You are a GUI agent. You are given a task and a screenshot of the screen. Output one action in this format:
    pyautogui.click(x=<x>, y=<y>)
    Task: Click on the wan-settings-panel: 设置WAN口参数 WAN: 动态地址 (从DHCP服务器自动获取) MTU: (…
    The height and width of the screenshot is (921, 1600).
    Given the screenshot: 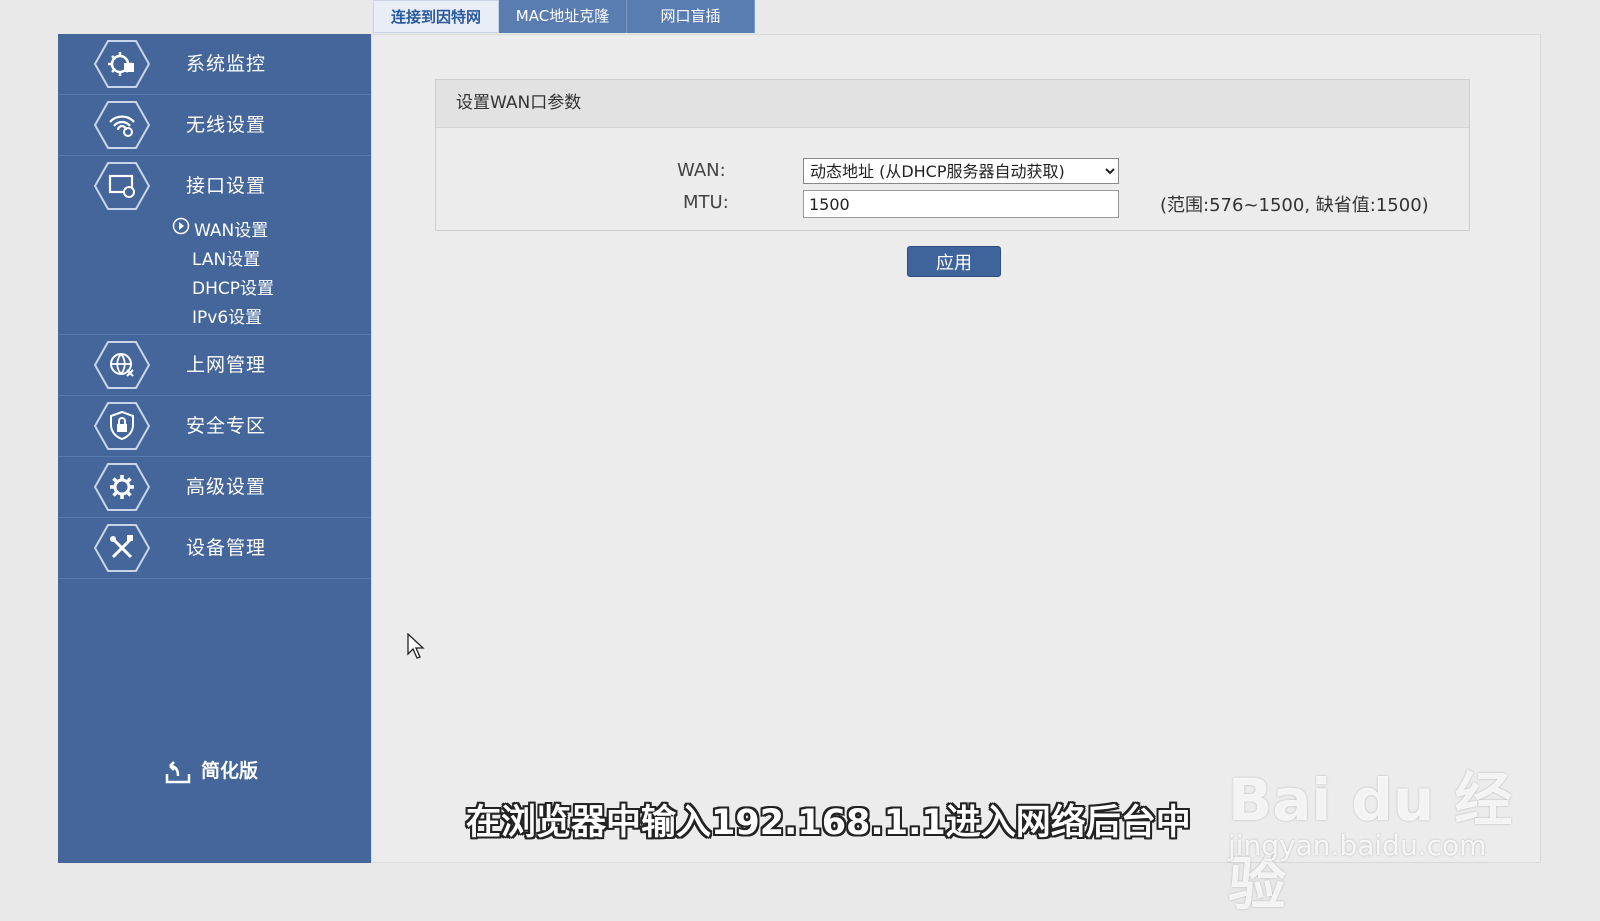 What is the action you would take?
    pyautogui.click(x=952, y=155)
    